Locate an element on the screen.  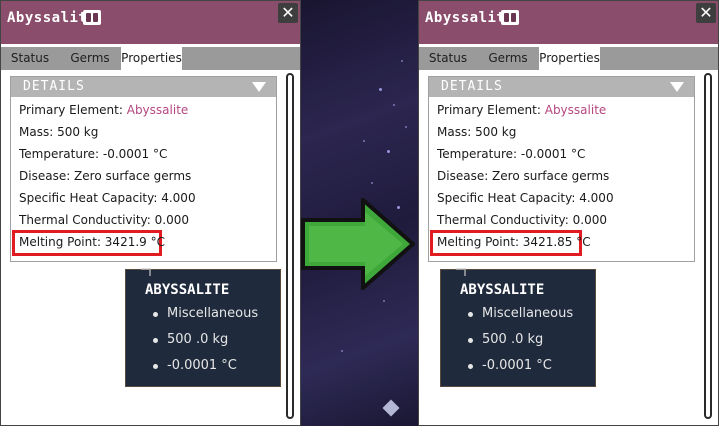
arrow-right-icon is located at coordinates (358, 244).